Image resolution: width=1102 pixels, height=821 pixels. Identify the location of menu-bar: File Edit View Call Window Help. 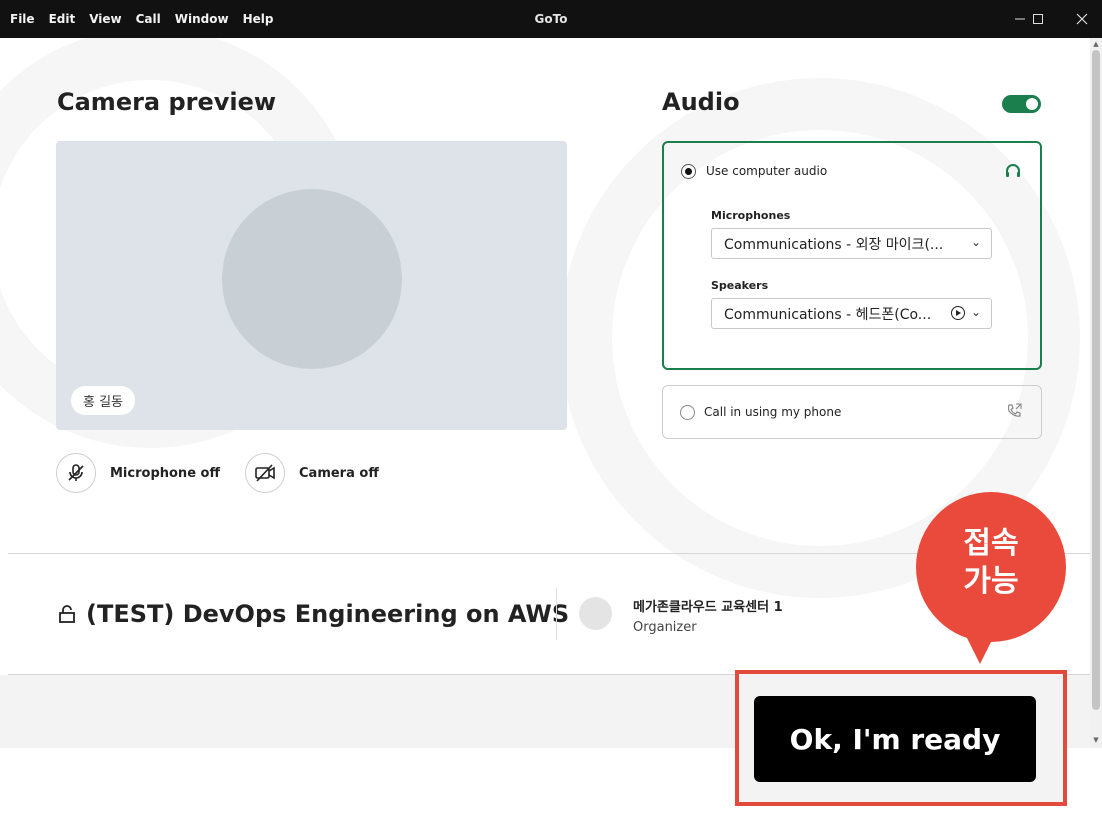
(141, 19).